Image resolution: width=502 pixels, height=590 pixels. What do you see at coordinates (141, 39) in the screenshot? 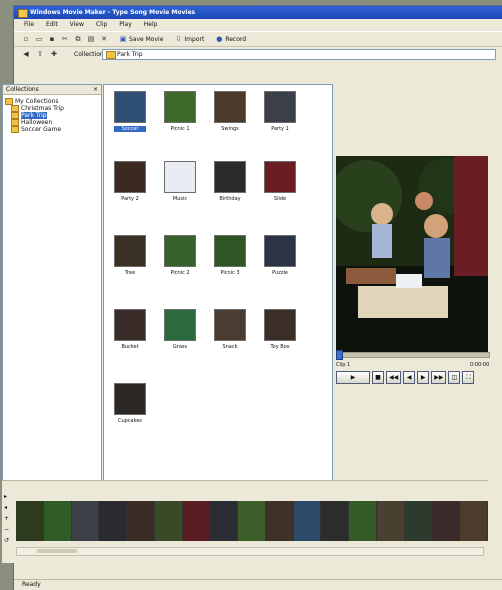
I see `save-movie-button: ▣ Save Movie` at bounding box center [141, 39].